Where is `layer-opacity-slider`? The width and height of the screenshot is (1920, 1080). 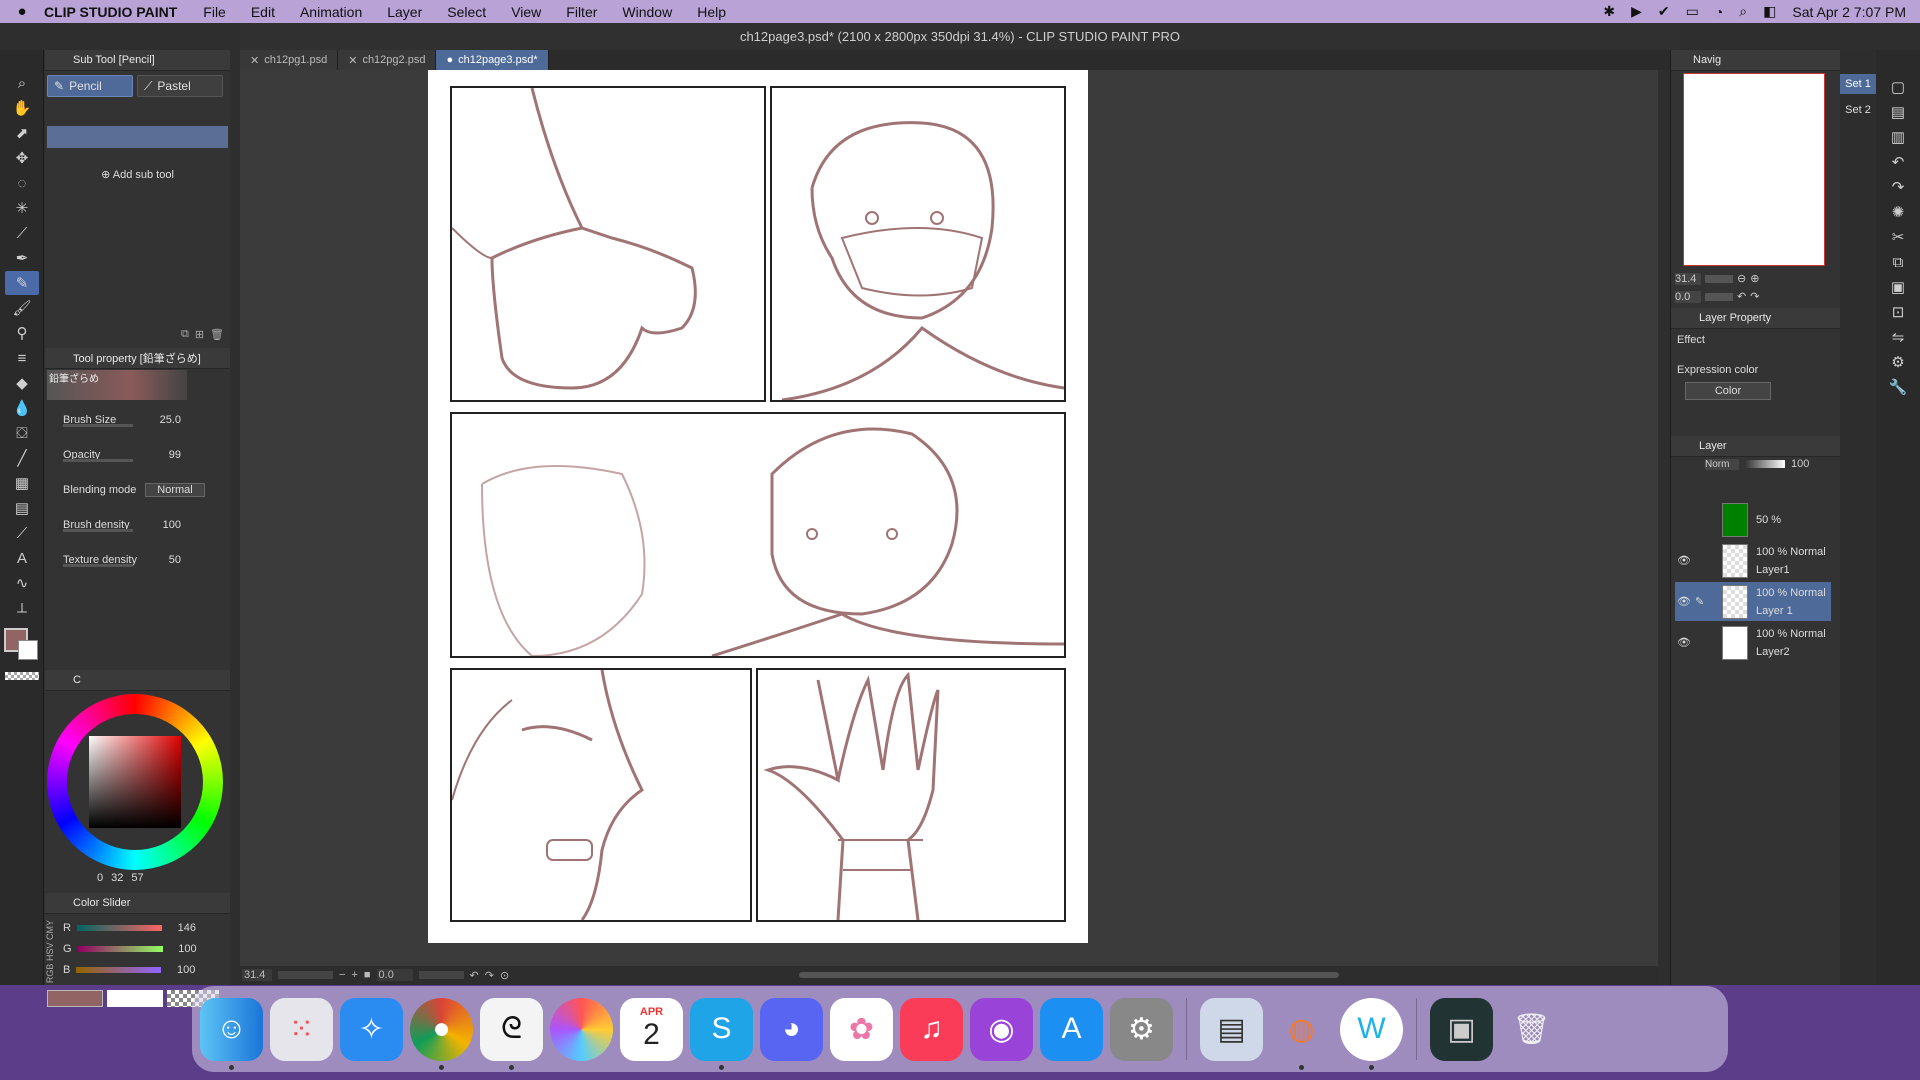 layer-opacity-slider is located at coordinates (1765, 464).